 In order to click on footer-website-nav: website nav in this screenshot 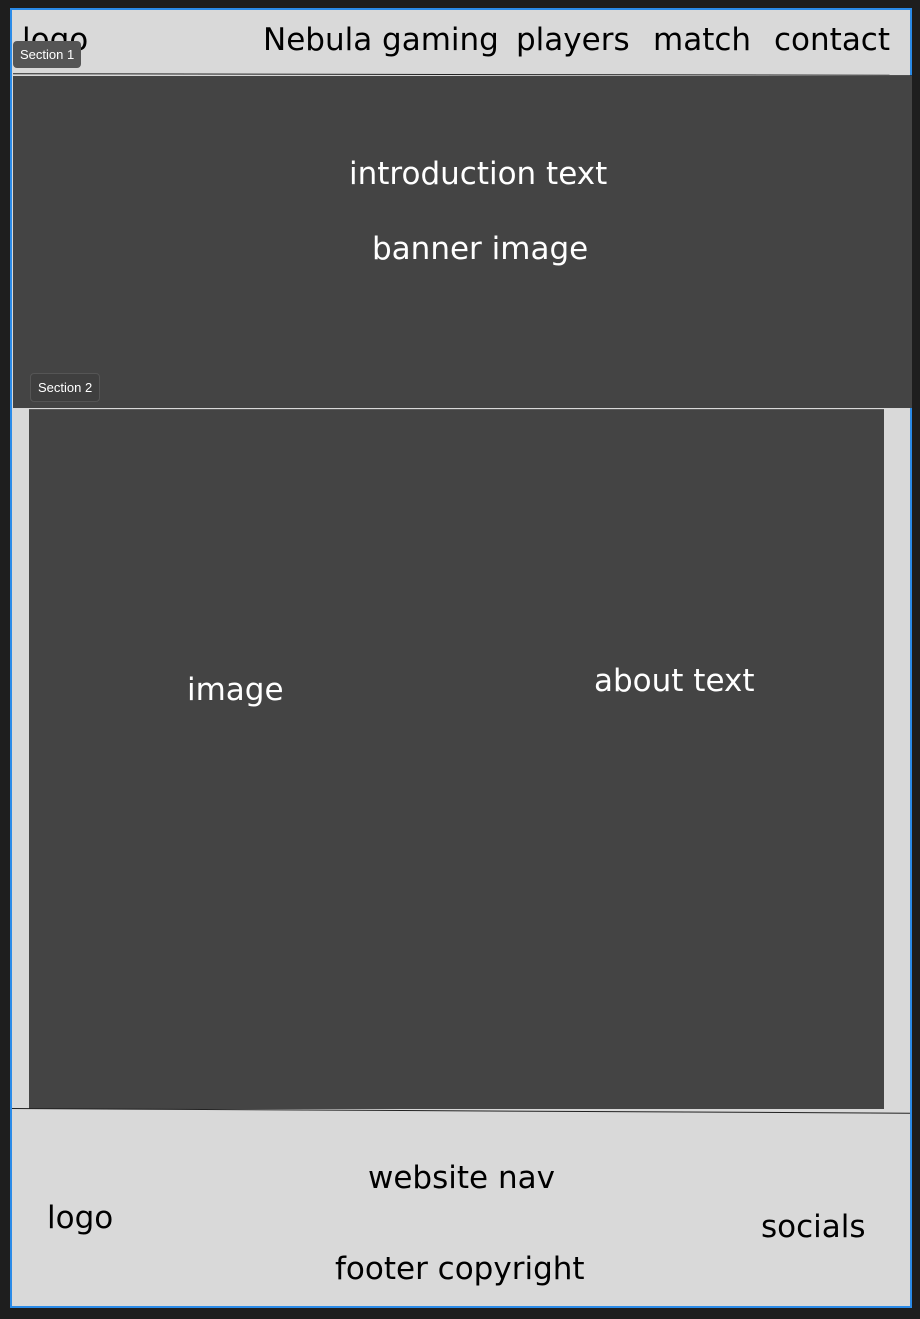, I will do `click(461, 1178)`.